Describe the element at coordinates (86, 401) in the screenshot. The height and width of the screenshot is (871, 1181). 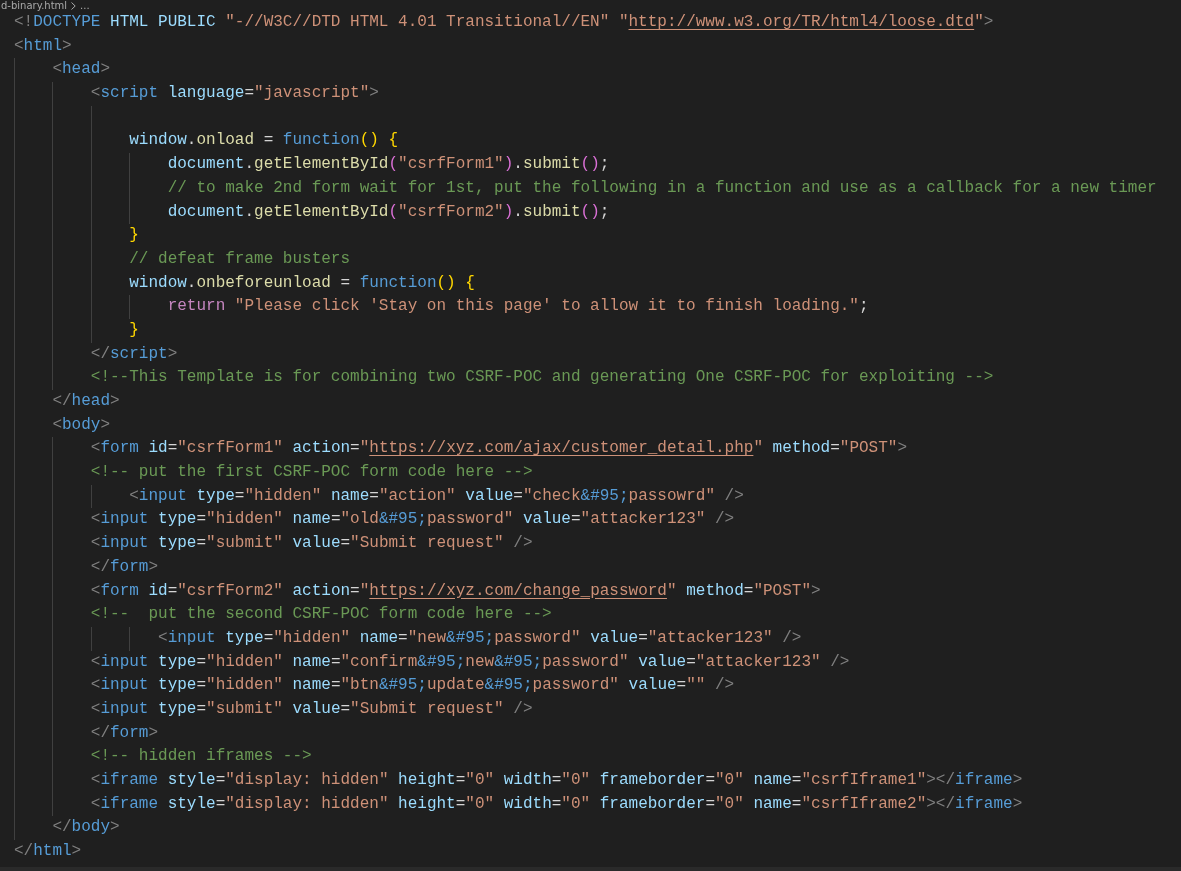
I see `code-line: </head>` at that location.